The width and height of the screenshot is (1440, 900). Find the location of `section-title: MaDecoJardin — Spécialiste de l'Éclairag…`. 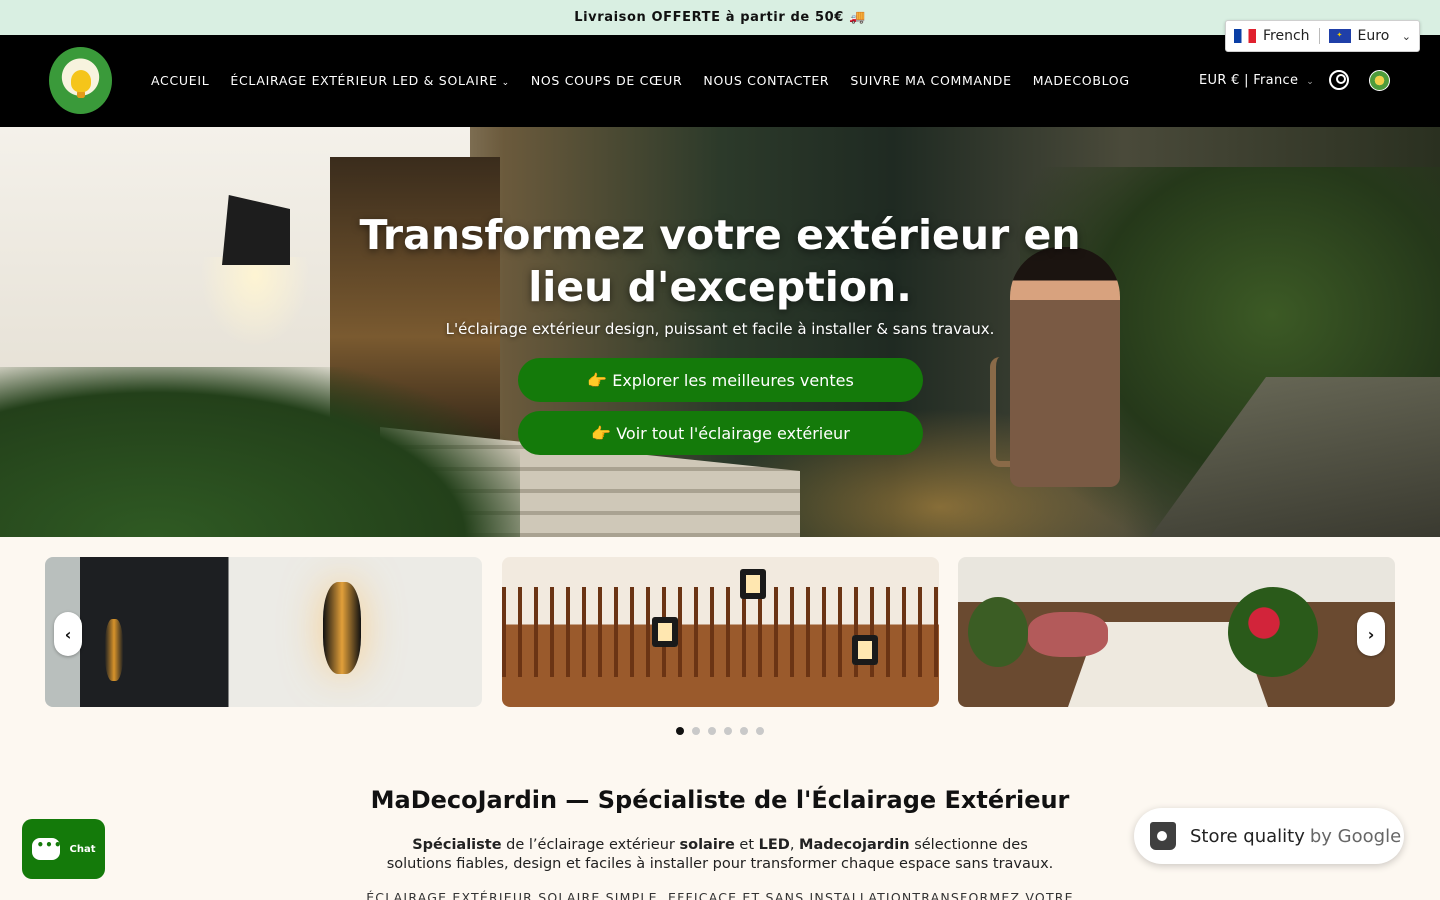

section-title: MaDecoJardin — Spécialiste de l'Éclairag… is located at coordinates (720, 800).